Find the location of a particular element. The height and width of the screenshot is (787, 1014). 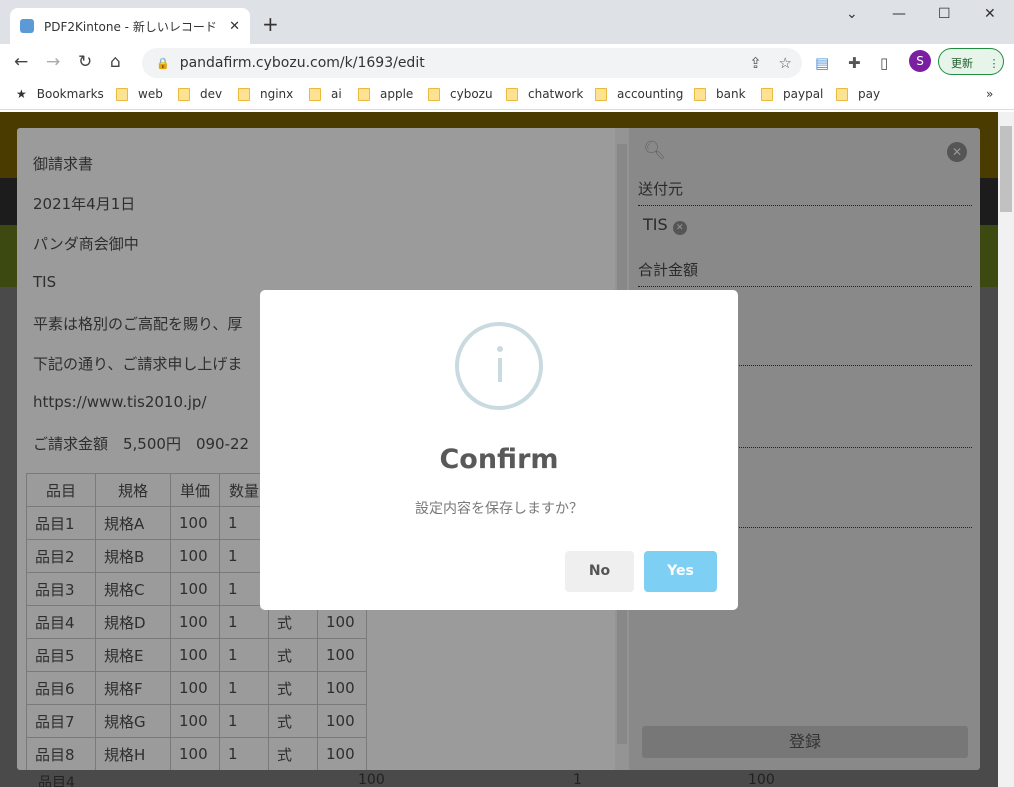

table-row: 品目5 規格E 100 1 式 100 is located at coordinates (196, 655).